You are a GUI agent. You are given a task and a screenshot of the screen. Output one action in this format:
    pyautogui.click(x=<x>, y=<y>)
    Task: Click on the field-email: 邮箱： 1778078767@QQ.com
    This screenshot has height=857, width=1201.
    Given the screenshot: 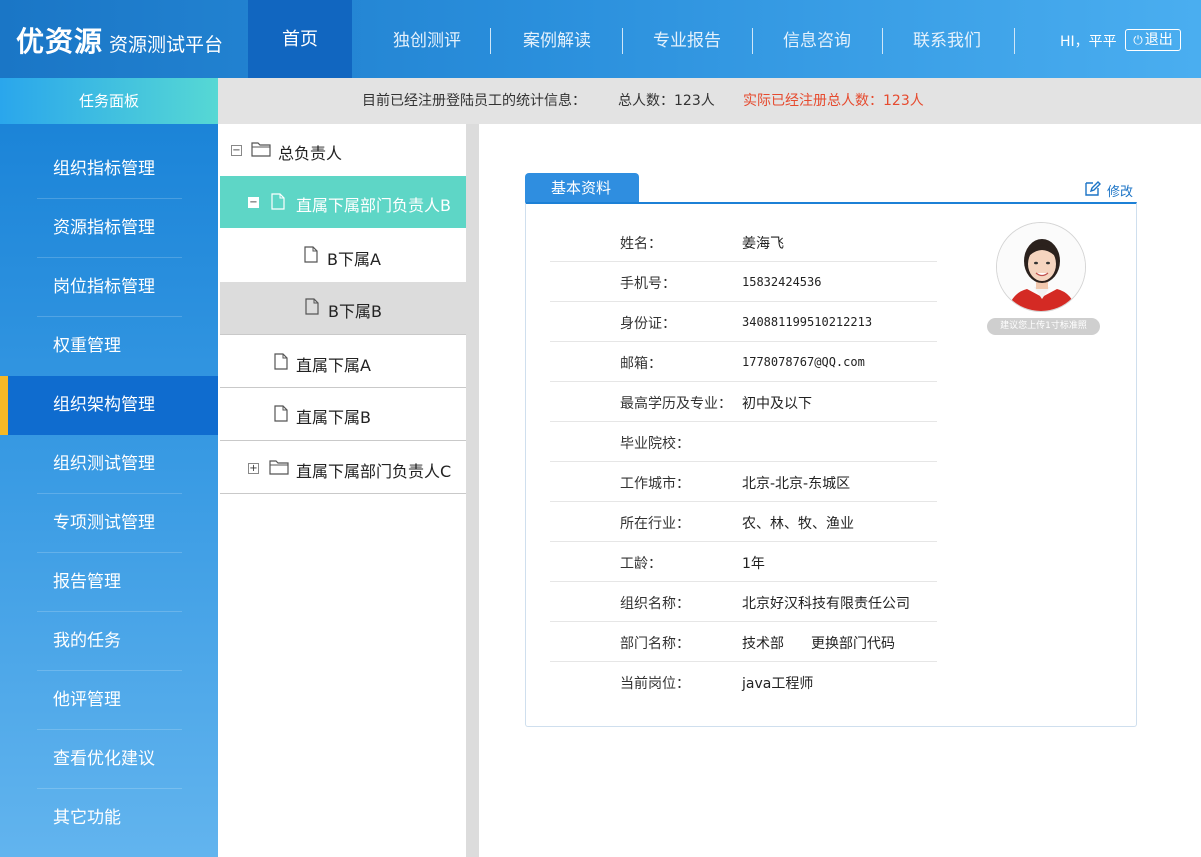 What is the action you would take?
    pyautogui.click(x=743, y=362)
    